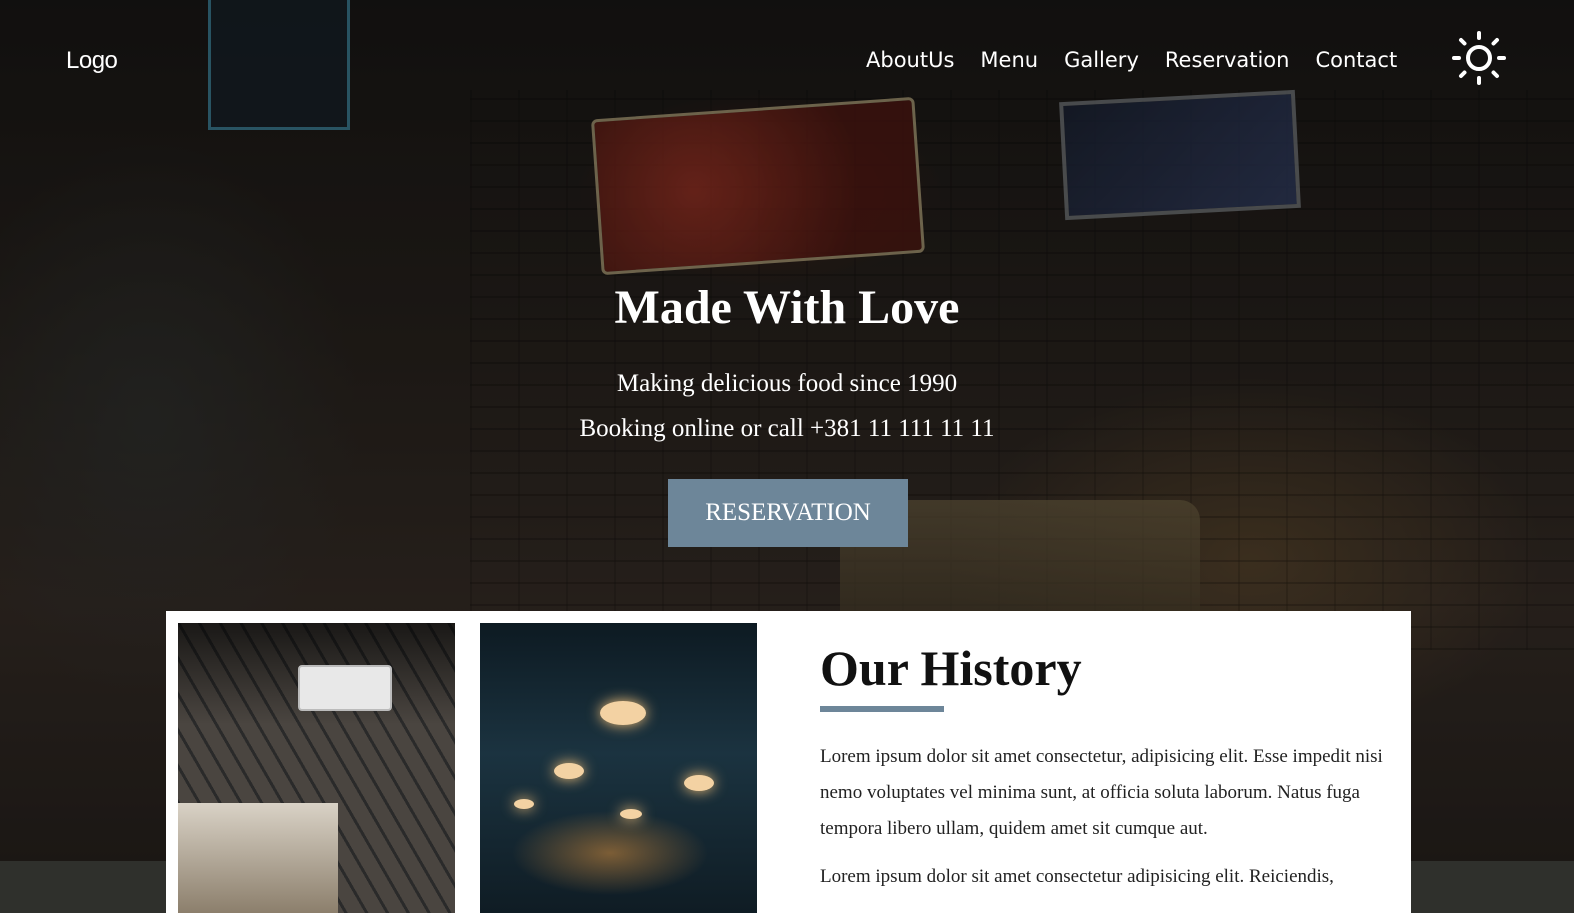 The width and height of the screenshot is (1574, 913). What do you see at coordinates (951, 668) in the screenshot?
I see `history-title: Our History` at bounding box center [951, 668].